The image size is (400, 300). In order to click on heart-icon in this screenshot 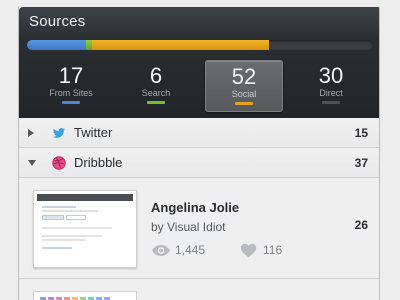, I will do `click(248, 253)`.